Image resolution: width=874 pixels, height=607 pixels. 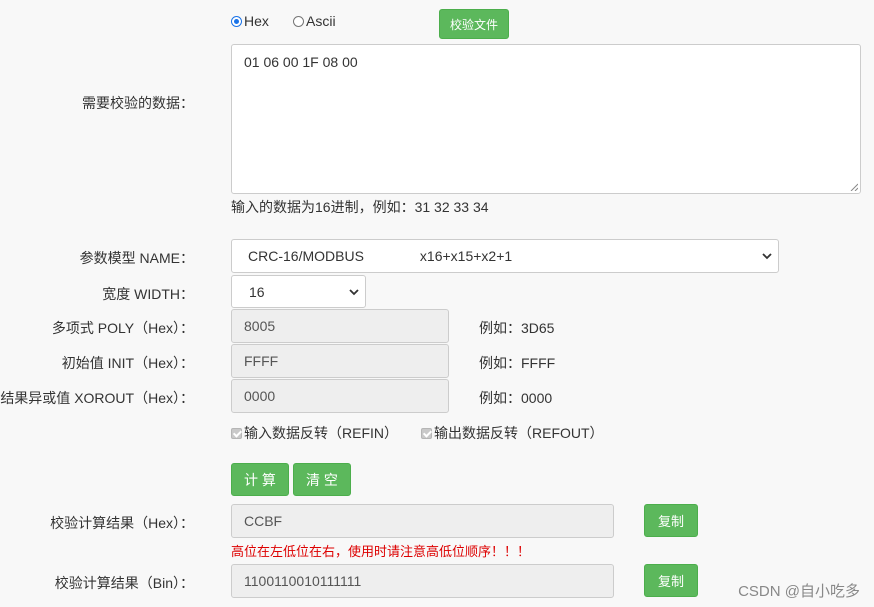 What do you see at coordinates (236, 21) in the screenshot?
I see `hex-radio` at bounding box center [236, 21].